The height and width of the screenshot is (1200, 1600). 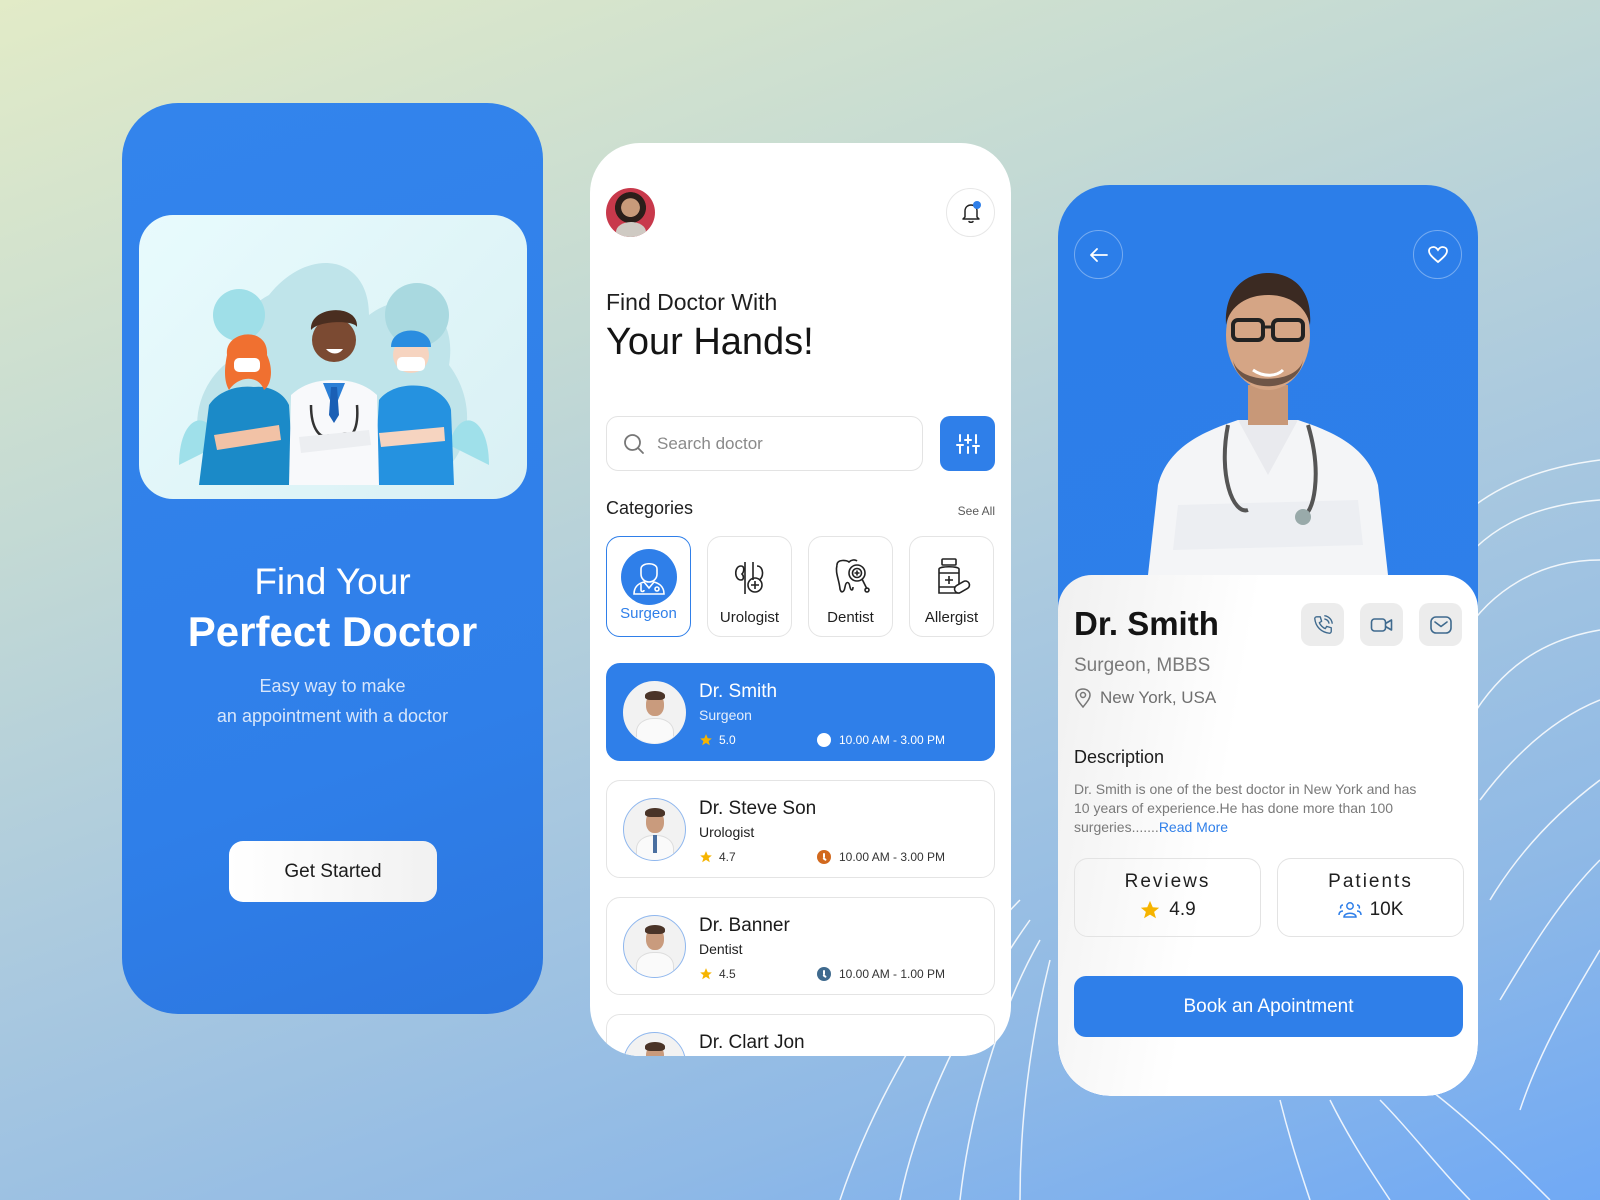 I want to click on category-label: Allergist, so click(x=951, y=617).